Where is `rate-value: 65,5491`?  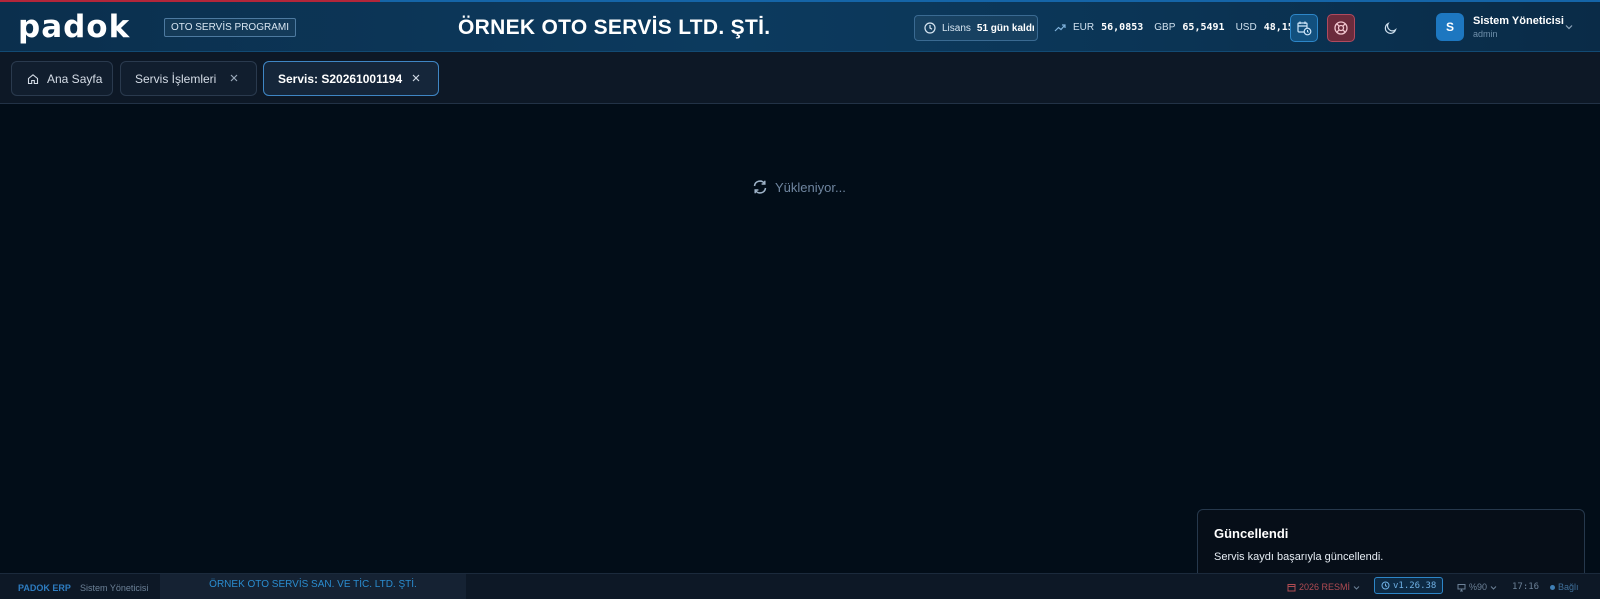
rate-value: 65,5491 is located at coordinates (1203, 27).